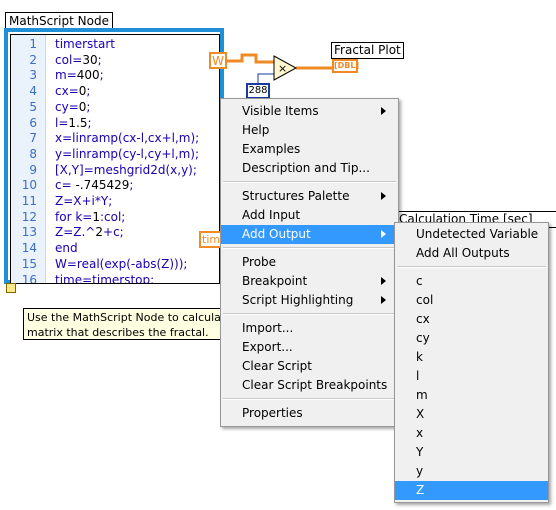 This screenshot has height=510, width=556. I want to click on menu-item-label: Probe, so click(259, 262).